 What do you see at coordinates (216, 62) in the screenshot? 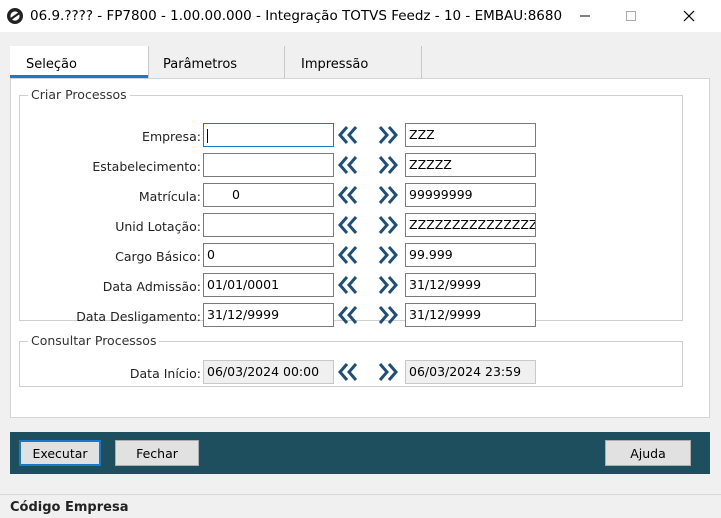
I see `tab-parametros: Parâmetros` at bounding box center [216, 62].